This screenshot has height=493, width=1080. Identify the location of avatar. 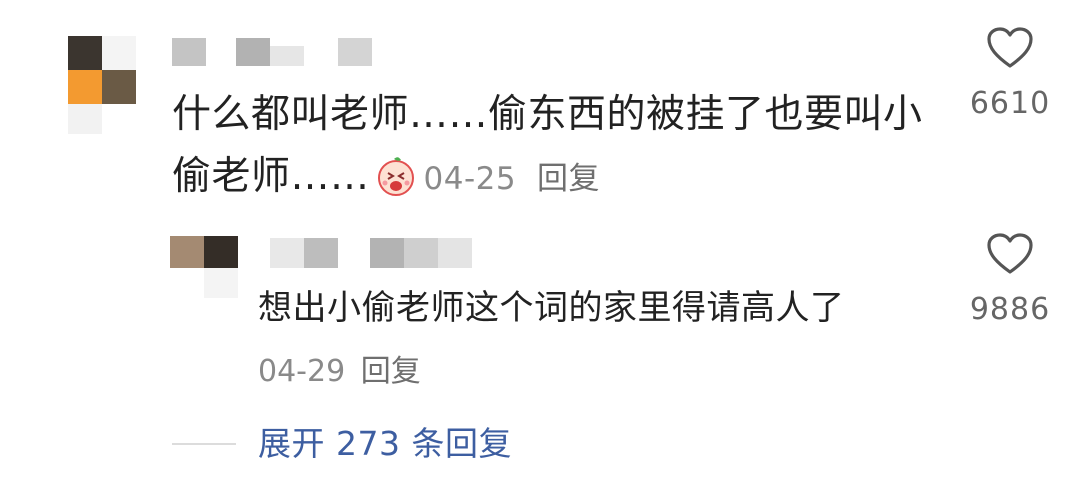
(102, 86).